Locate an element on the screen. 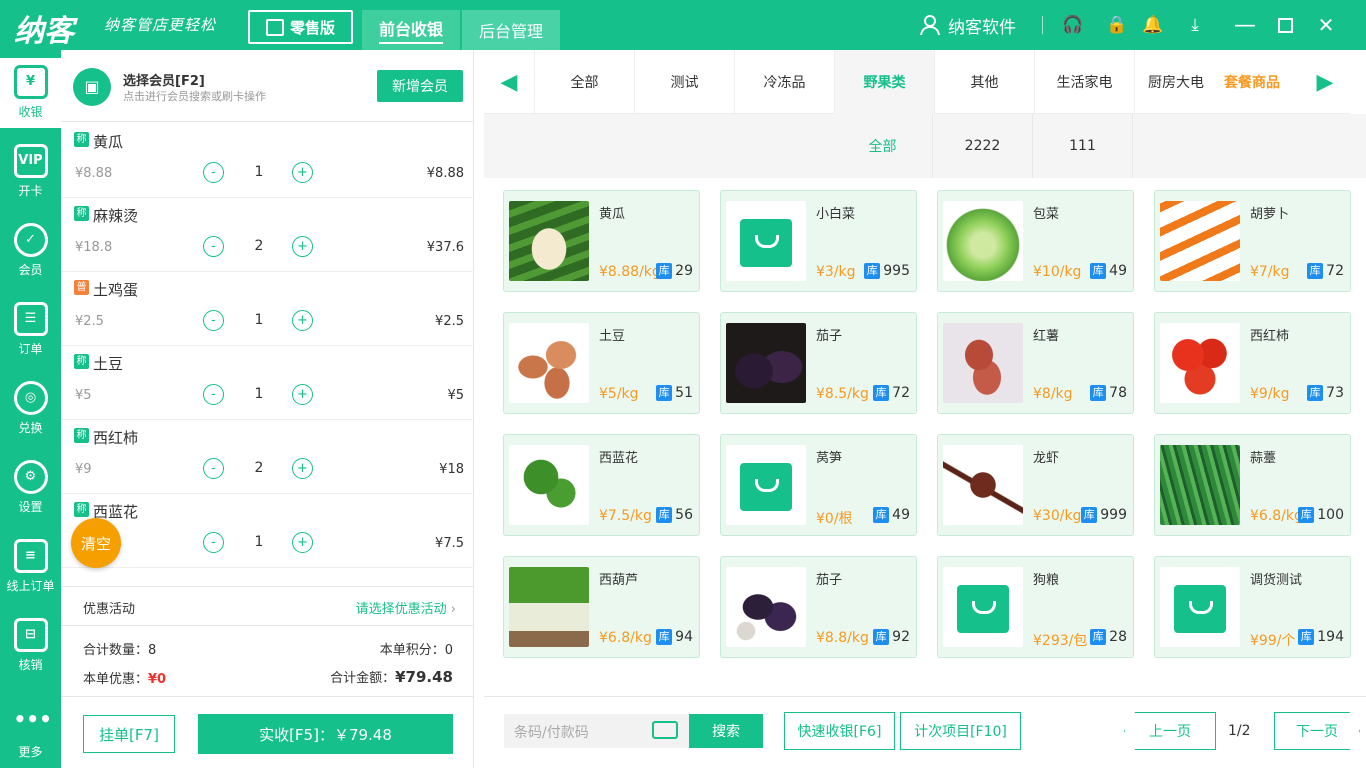 This screenshot has height=768, width=1366. product-card: 小白菜 ¥3/kg 库 995 is located at coordinates (818, 241).